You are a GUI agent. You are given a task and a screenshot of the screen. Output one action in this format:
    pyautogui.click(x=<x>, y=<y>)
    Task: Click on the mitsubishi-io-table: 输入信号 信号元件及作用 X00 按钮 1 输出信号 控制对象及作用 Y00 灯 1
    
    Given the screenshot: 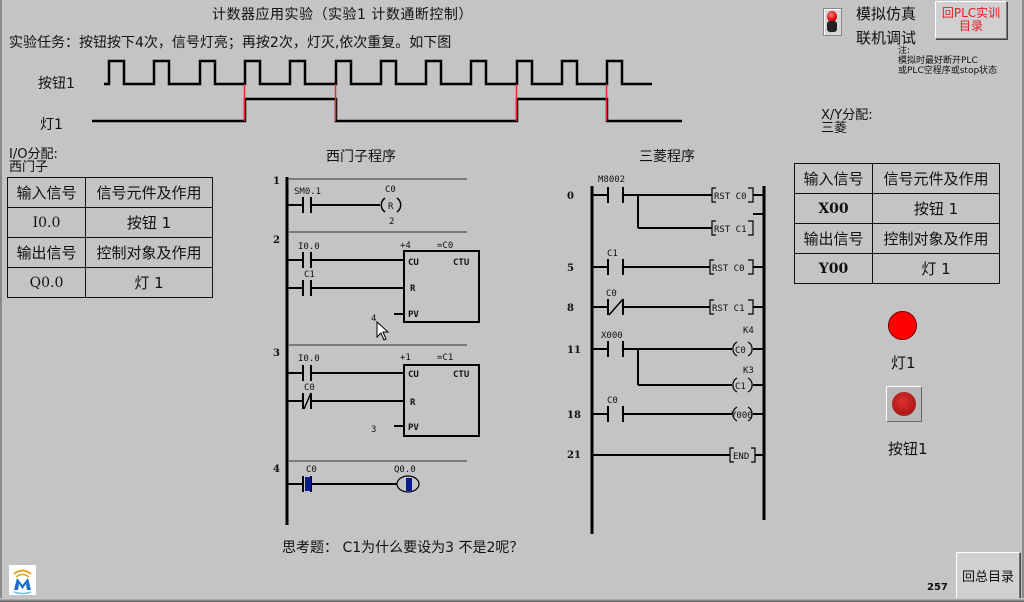 What is the action you would take?
    pyautogui.click(x=897, y=223)
    